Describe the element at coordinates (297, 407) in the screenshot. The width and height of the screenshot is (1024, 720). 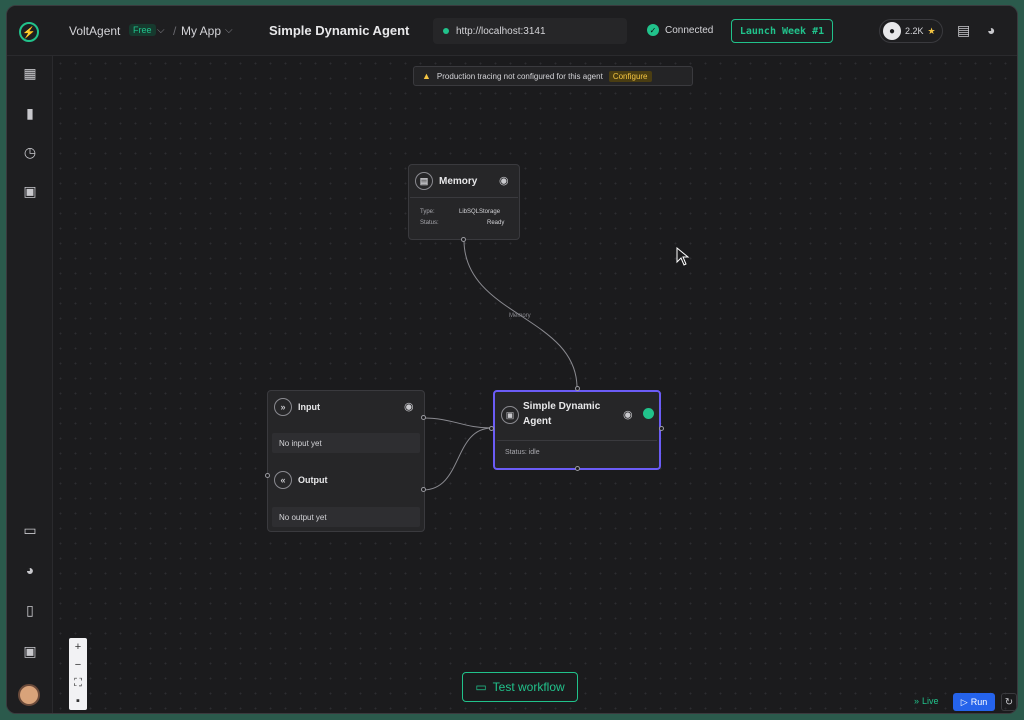
I see `input-header: » Input` at that location.